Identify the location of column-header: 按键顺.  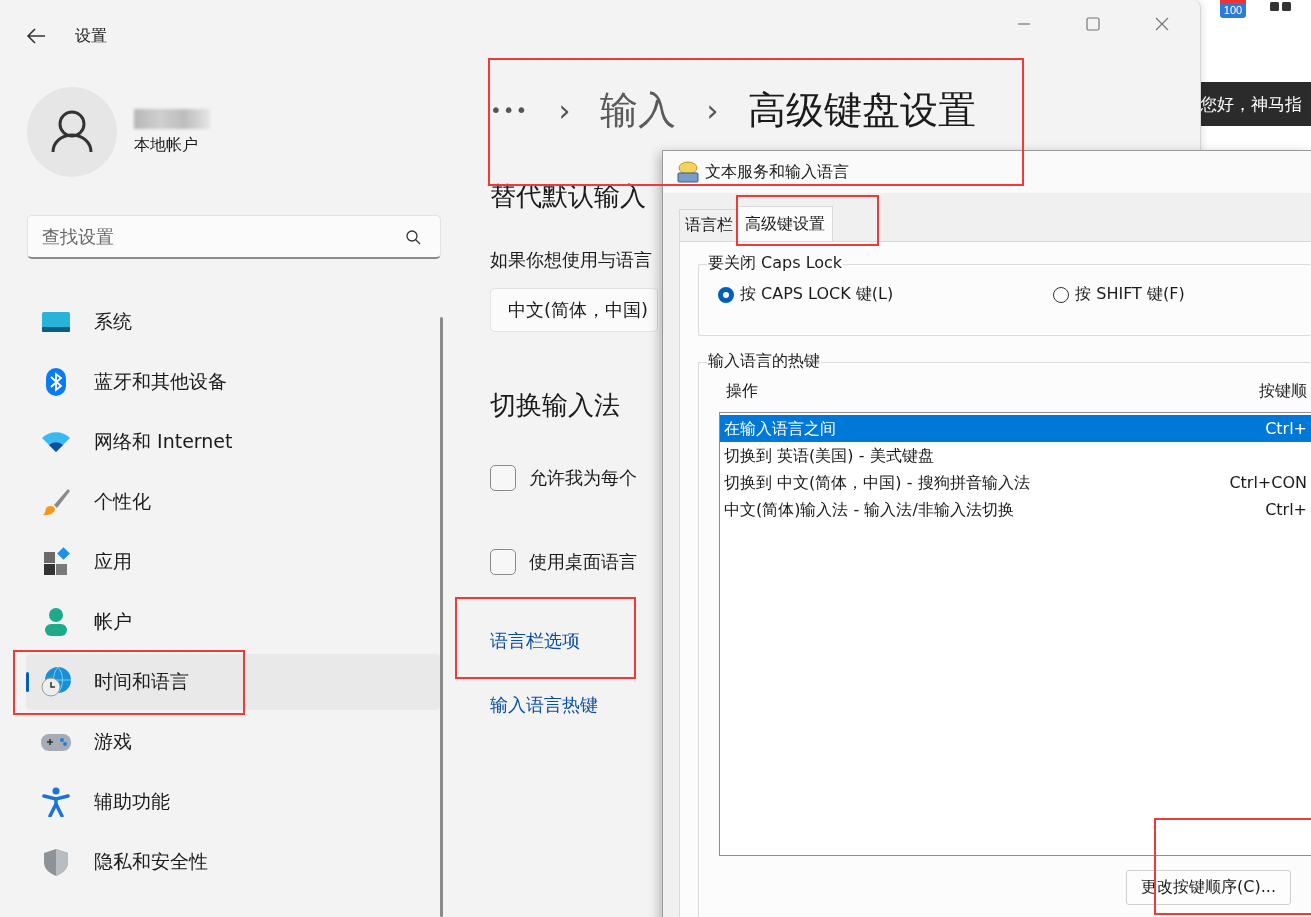
(1283, 391).